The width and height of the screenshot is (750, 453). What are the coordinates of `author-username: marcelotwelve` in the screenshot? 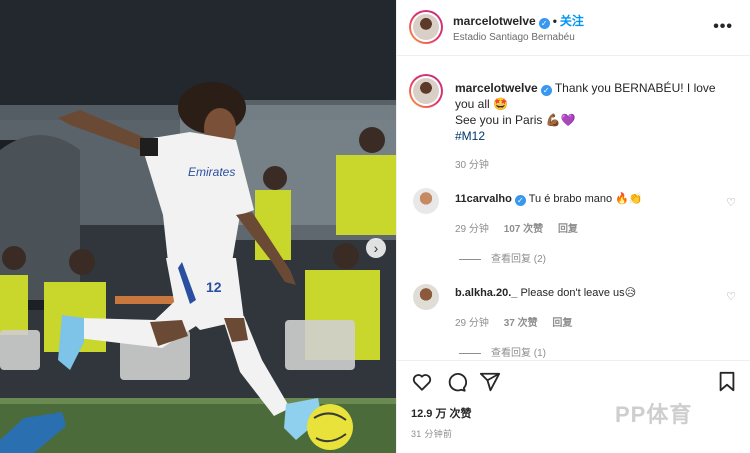 It's located at (494, 21).